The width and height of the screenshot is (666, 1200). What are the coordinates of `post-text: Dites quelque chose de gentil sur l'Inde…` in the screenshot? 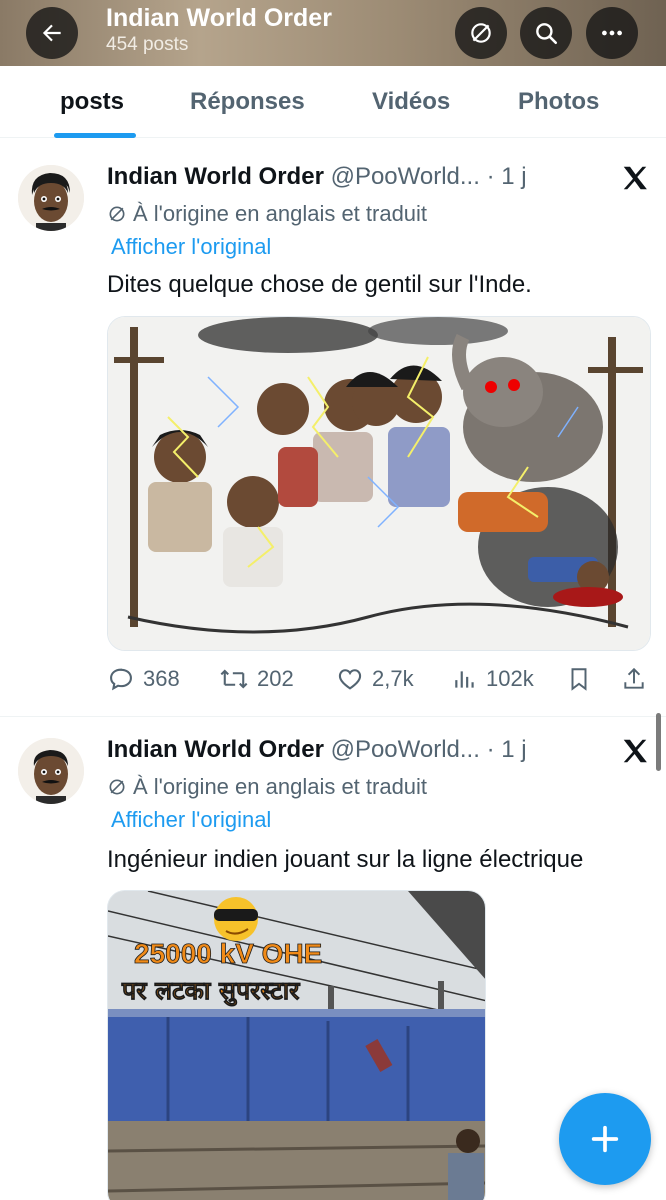 It's located at (319, 284).